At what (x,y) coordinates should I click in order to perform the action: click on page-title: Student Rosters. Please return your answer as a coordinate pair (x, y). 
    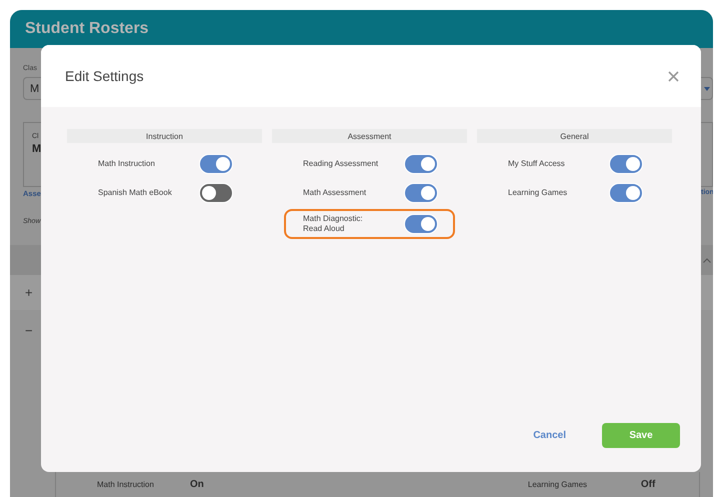
    Looking at the image, I should click on (87, 29).